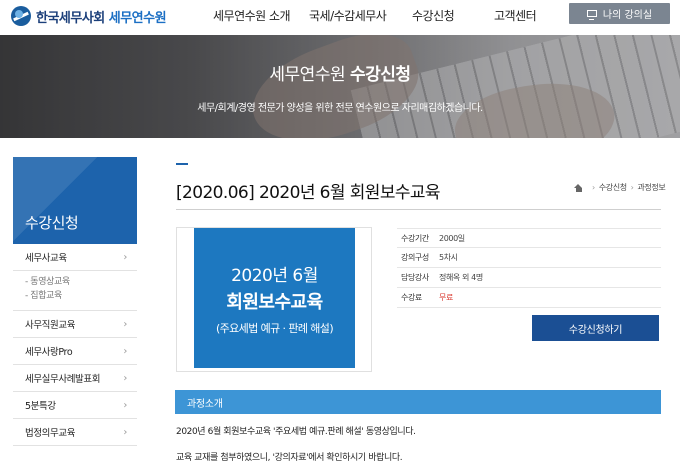 This screenshot has width=680, height=466. Describe the element at coordinates (75, 324) in the screenshot. I see `sidebar-item-staff-edu: 사무직원교육 ›` at that location.